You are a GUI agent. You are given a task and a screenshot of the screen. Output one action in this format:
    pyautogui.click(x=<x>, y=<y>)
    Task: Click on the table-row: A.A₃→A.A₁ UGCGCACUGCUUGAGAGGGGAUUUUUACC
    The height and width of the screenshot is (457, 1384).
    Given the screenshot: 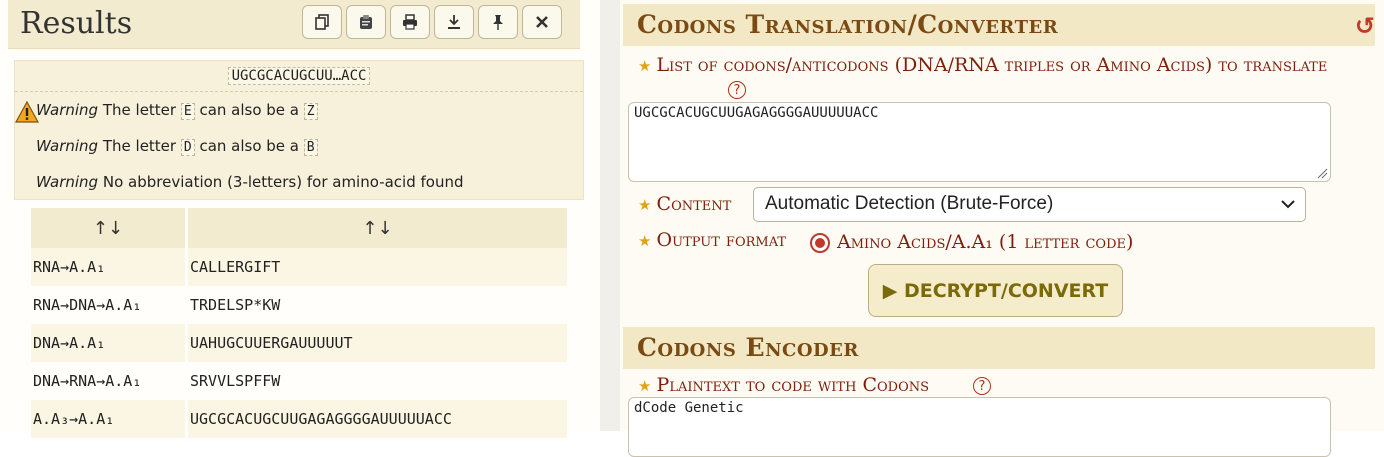 What is the action you would take?
    pyautogui.click(x=299, y=419)
    